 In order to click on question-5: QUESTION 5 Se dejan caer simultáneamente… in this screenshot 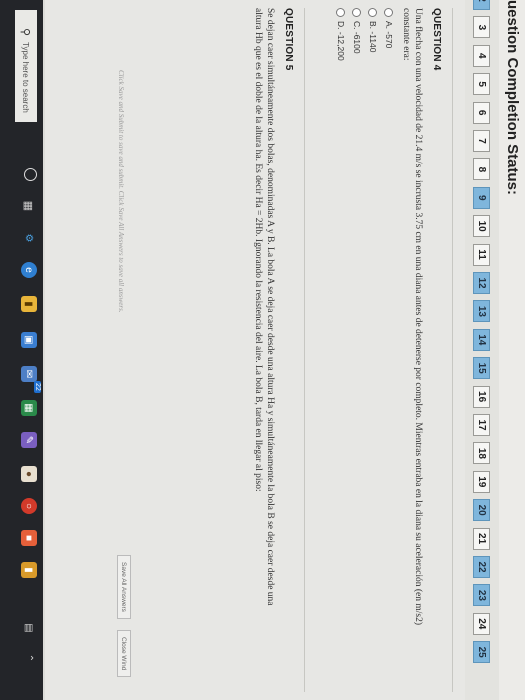, I will do `click(278, 350)`.